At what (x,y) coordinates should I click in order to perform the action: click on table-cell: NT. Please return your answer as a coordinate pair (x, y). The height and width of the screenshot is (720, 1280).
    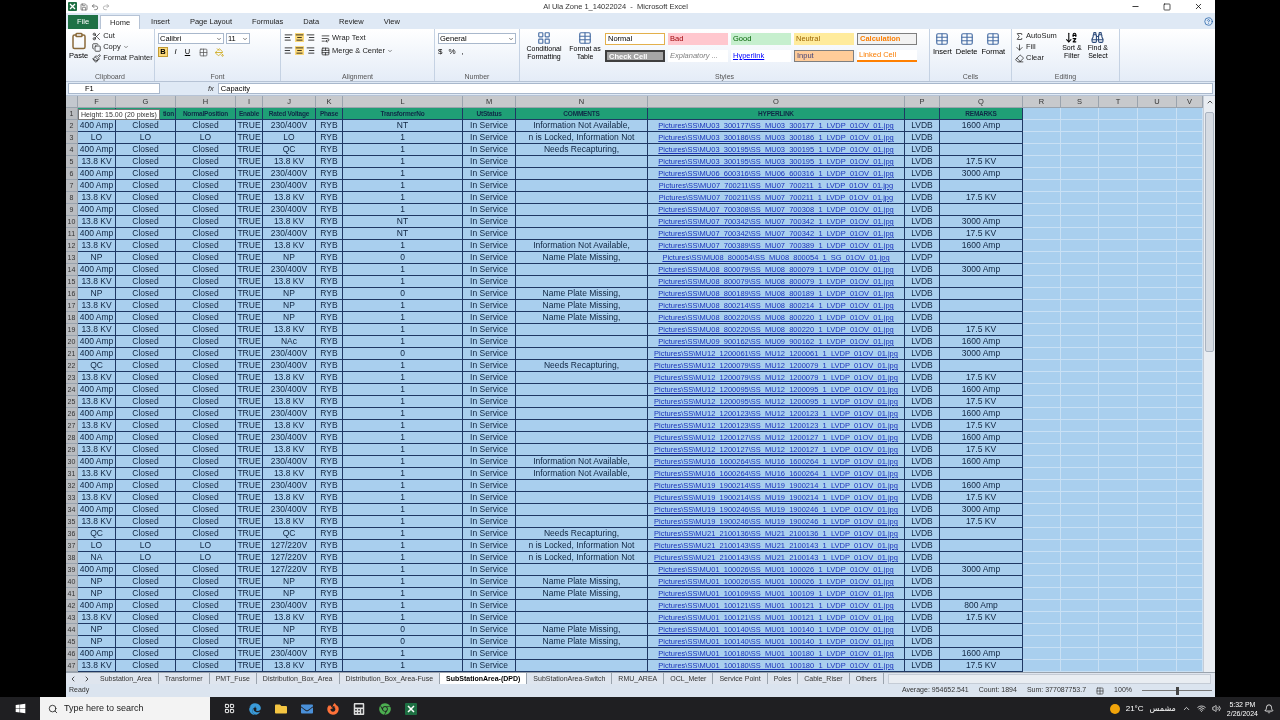
    Looking at the image, I should click on (403, 222).